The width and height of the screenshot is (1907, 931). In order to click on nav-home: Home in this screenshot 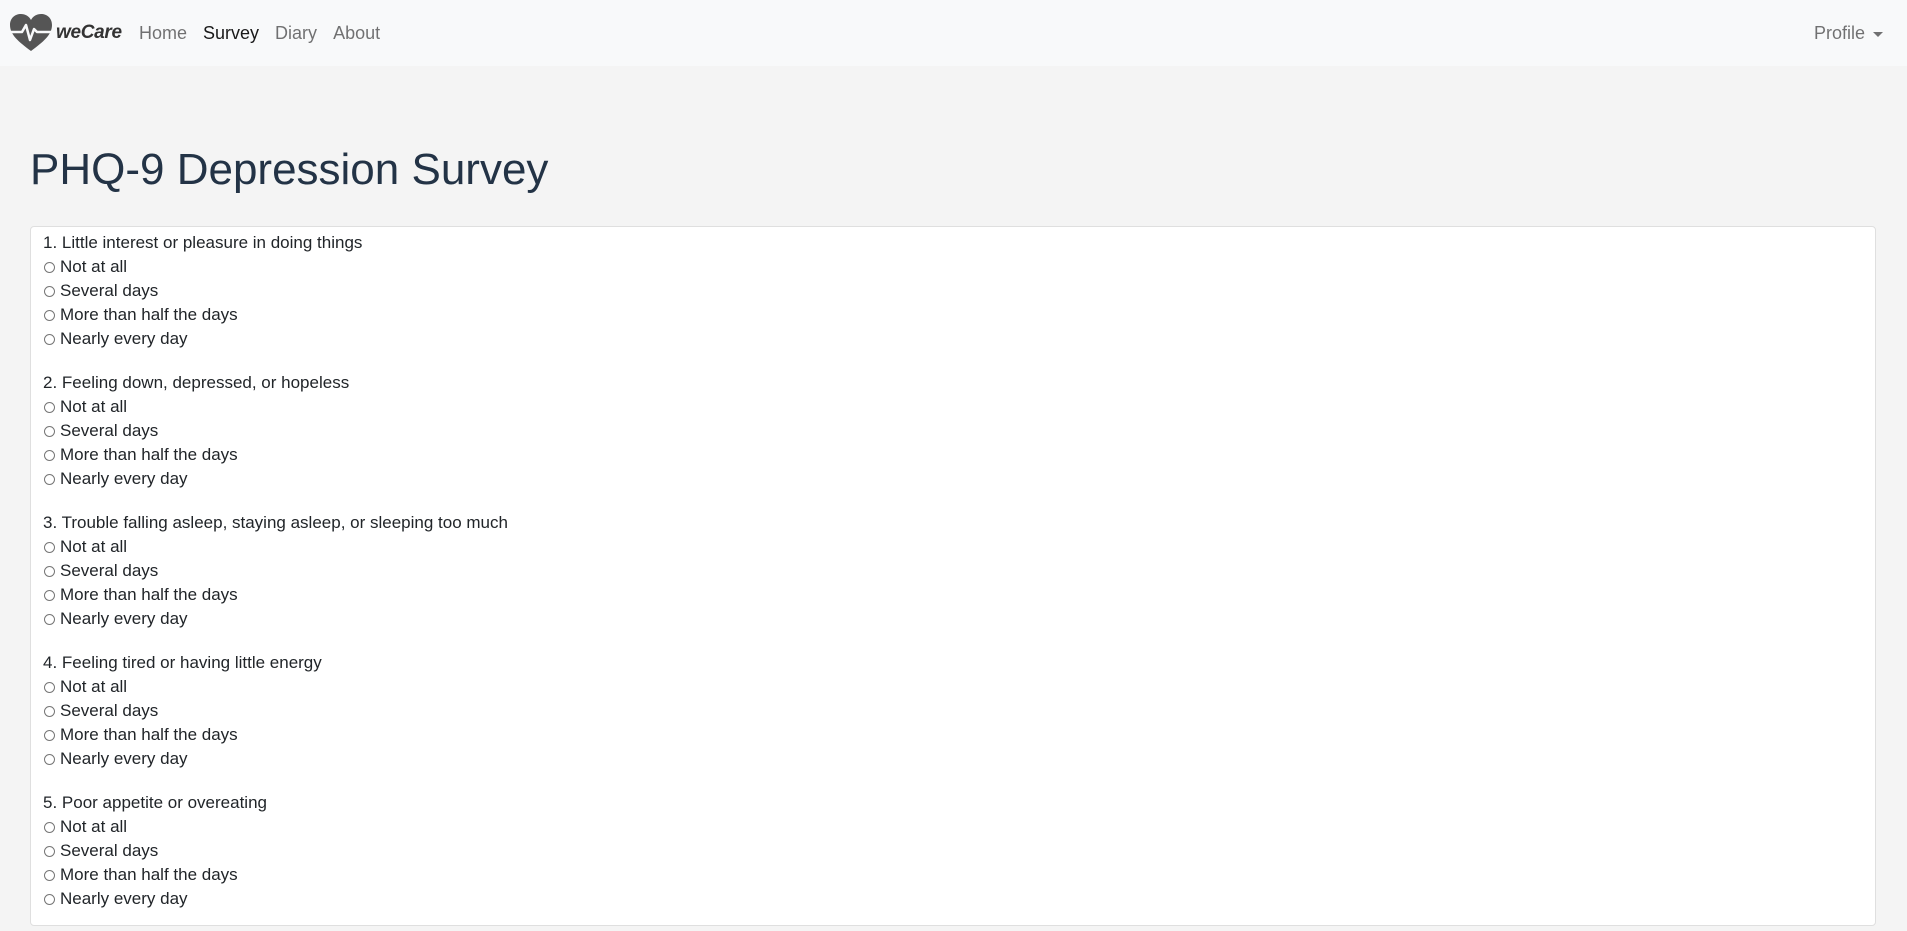, I will do `click(163, 33)`.